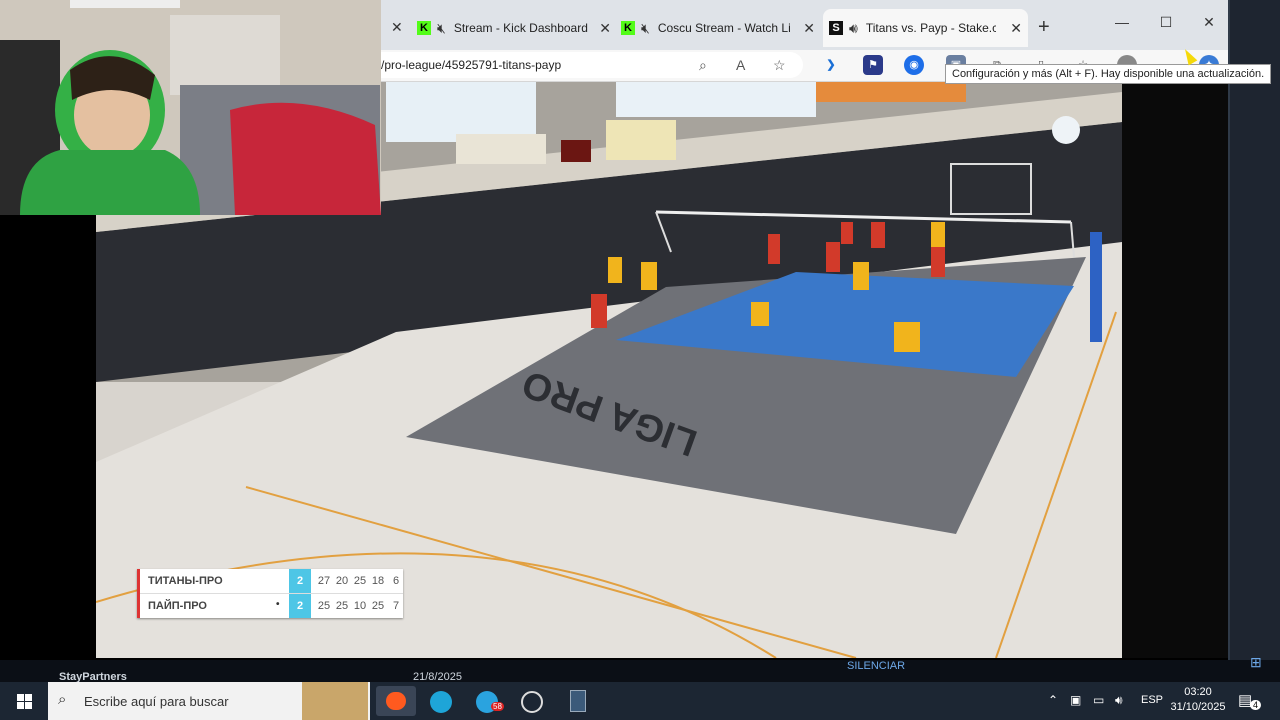  Describe the element at coordinates (271, 606) in the screenshot. I see `scoreboard-row: ПАЙП-ПРО • 2 25 25 10 25 7` at that location.